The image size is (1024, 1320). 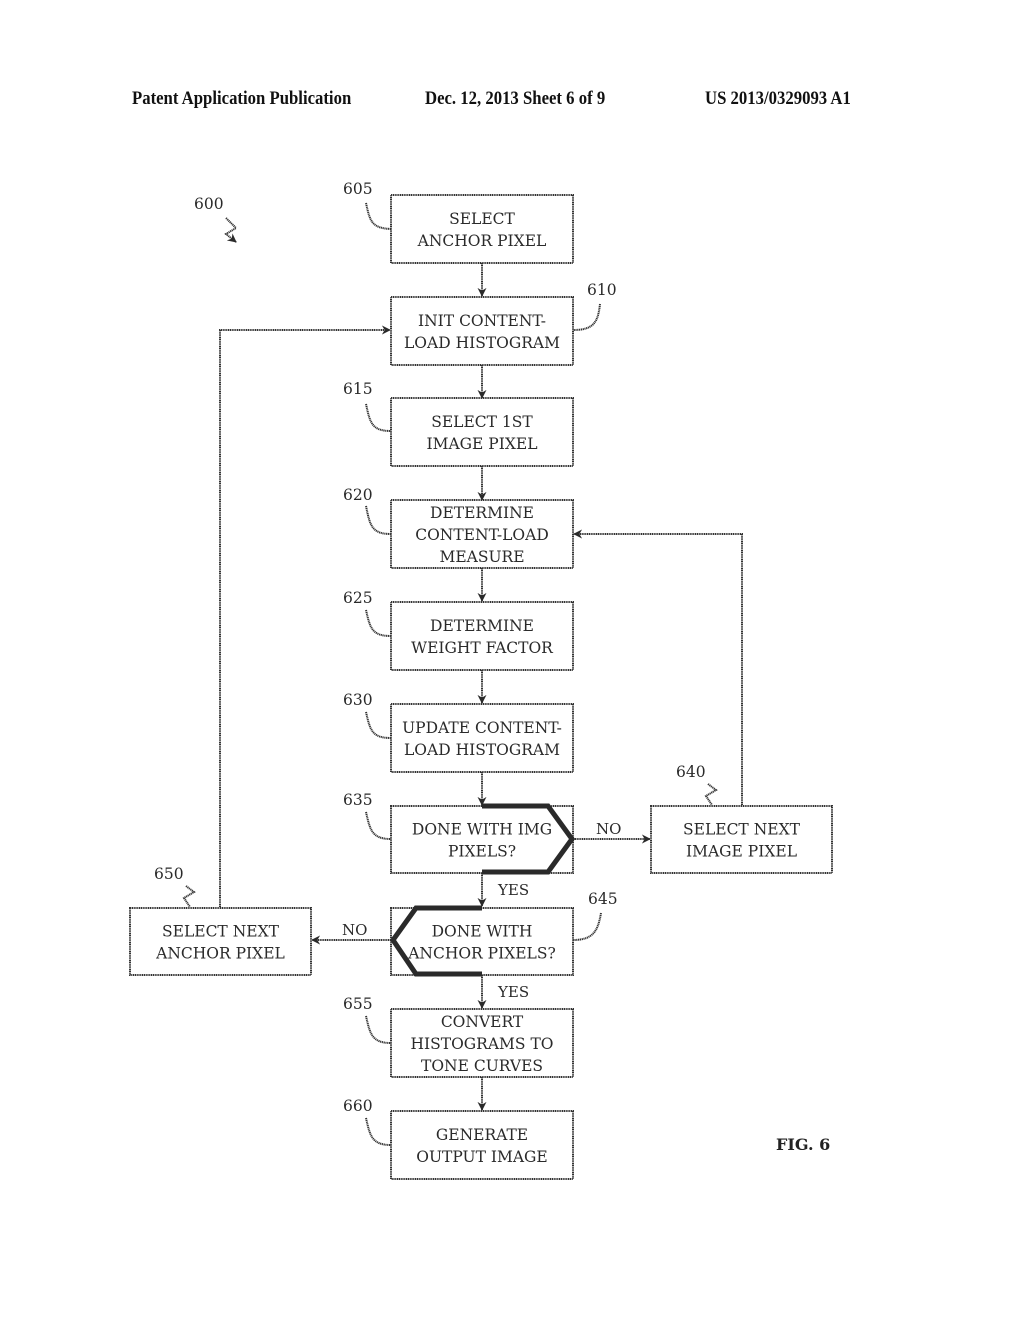 What do you see at coordinates (603, 899) in the screenshot?
I see `node-ref-645: 645` at bounding box center [603, 899].